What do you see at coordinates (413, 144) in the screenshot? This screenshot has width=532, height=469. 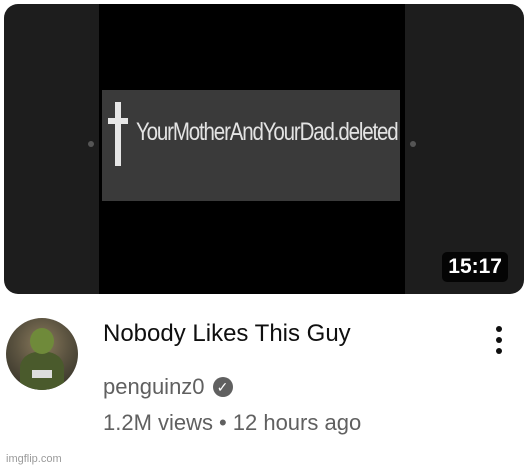 I see `thumbnail-dot-right` at bounding box center [413, 144].